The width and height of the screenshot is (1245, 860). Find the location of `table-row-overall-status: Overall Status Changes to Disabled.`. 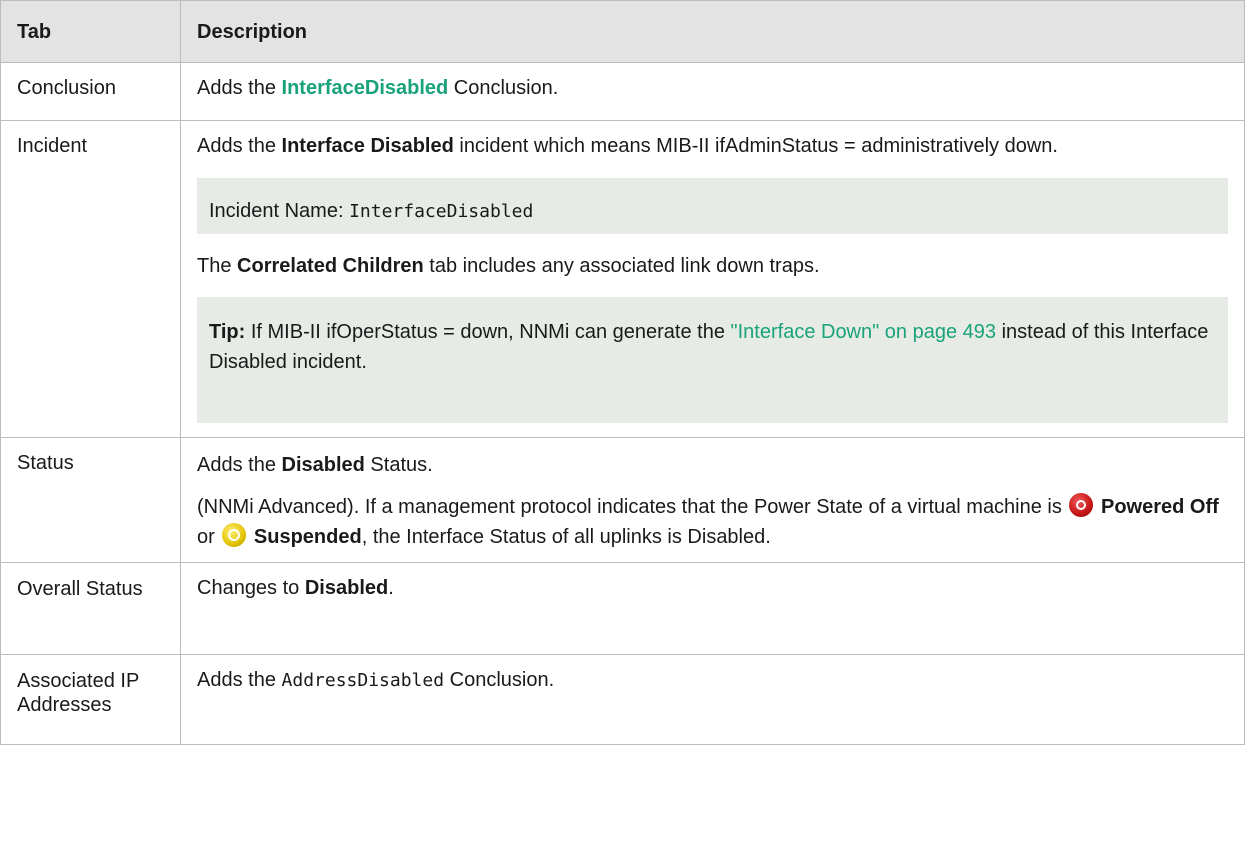

table-row-overall-status: Overall Status Changes to Disabled. is located at coordinates (622, 608).